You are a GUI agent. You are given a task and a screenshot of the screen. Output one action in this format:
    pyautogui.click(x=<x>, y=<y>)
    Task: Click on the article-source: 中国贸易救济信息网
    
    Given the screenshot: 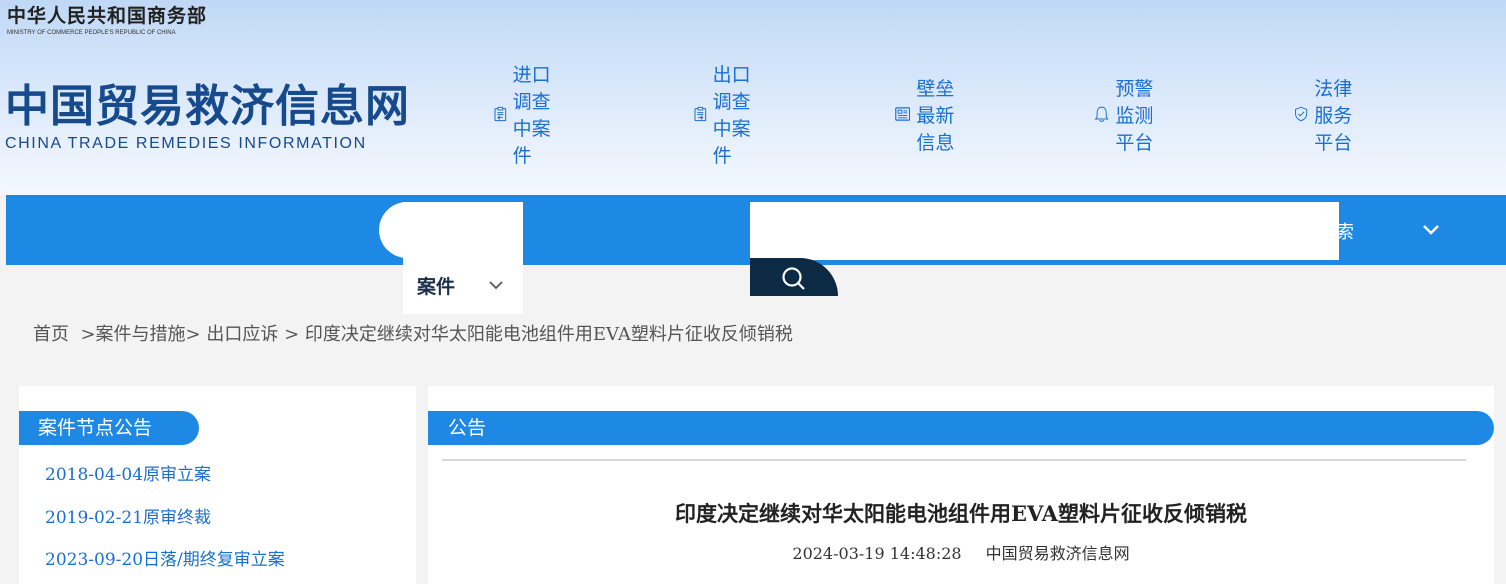 What is the action you would take?
    pyautogui.click(x=1057, y=553)
    